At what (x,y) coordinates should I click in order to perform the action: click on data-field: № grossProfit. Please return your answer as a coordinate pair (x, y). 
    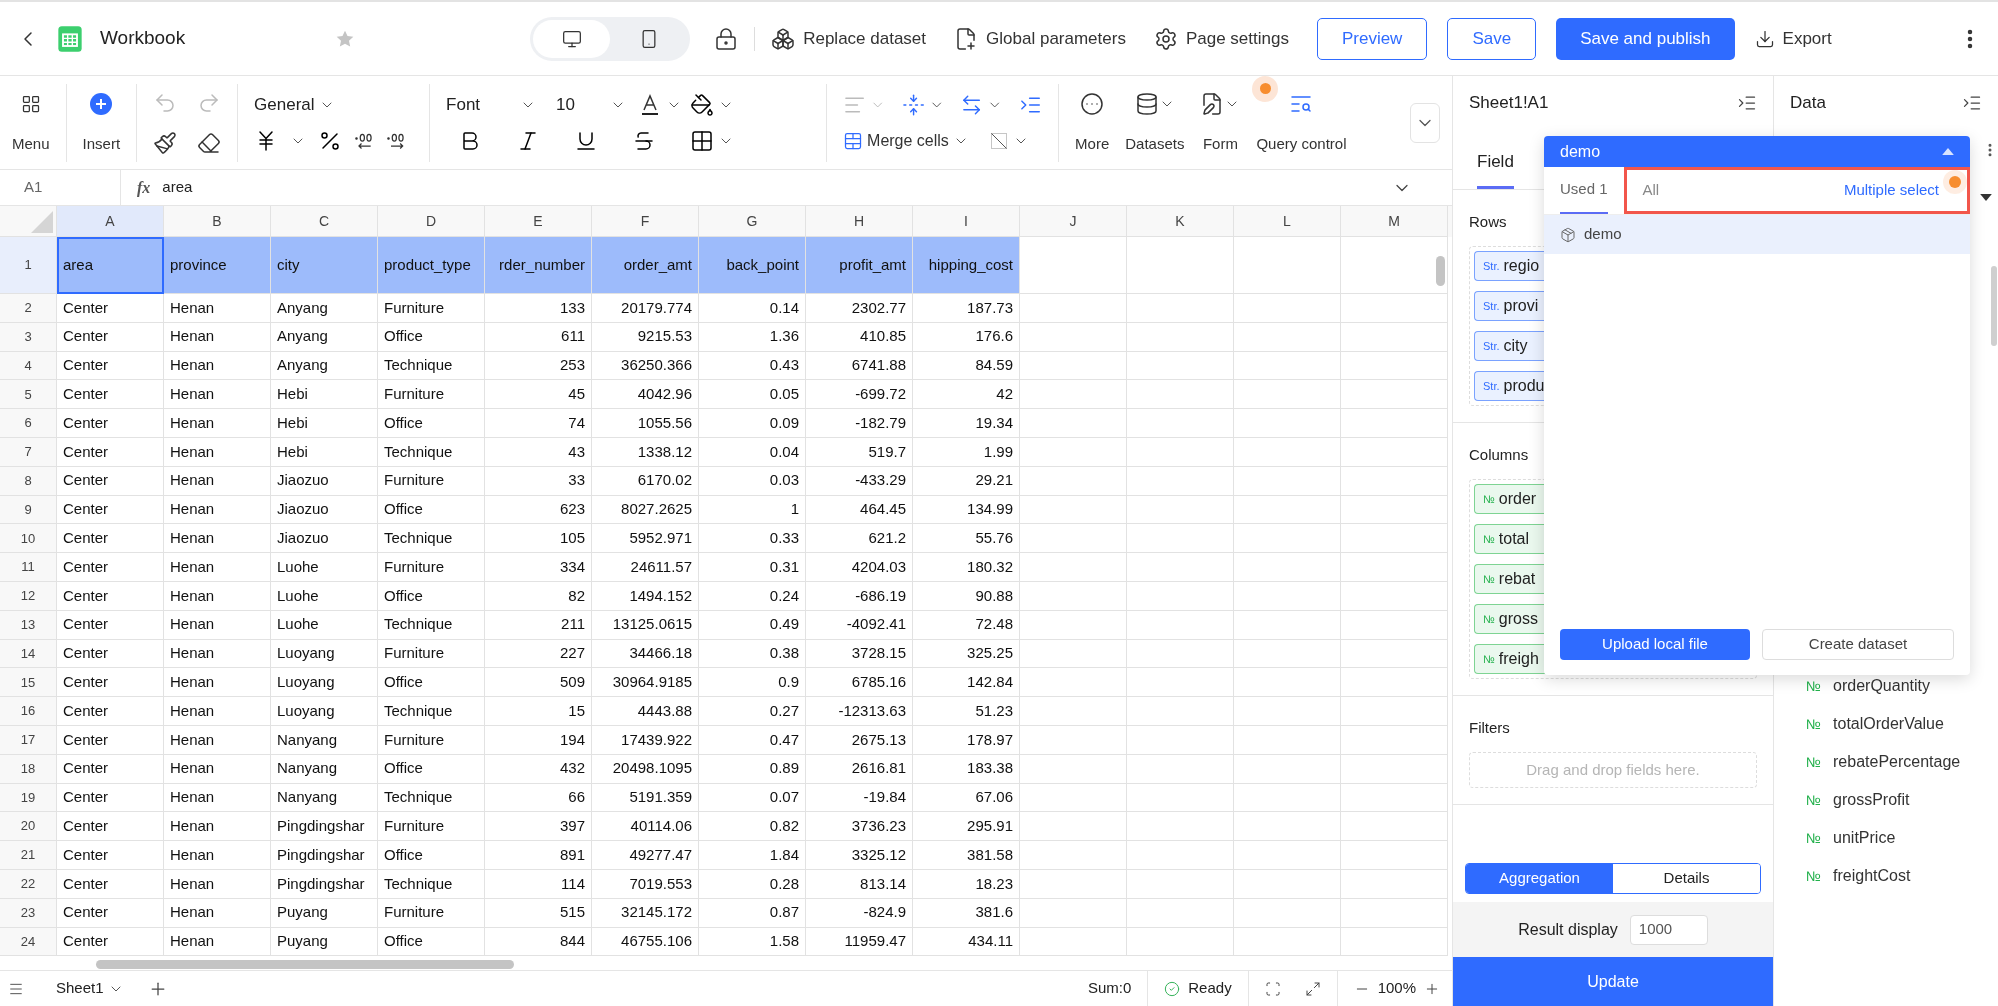
    Looking at the image, I should click on (1902, 800).